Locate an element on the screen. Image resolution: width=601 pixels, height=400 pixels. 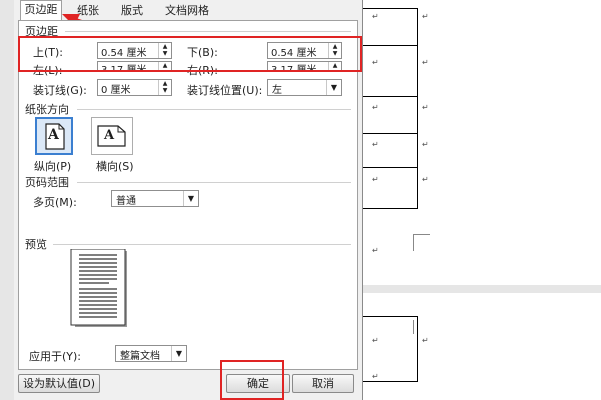
multiple-pages-value: 普通 is located at coordinates (126, 201).